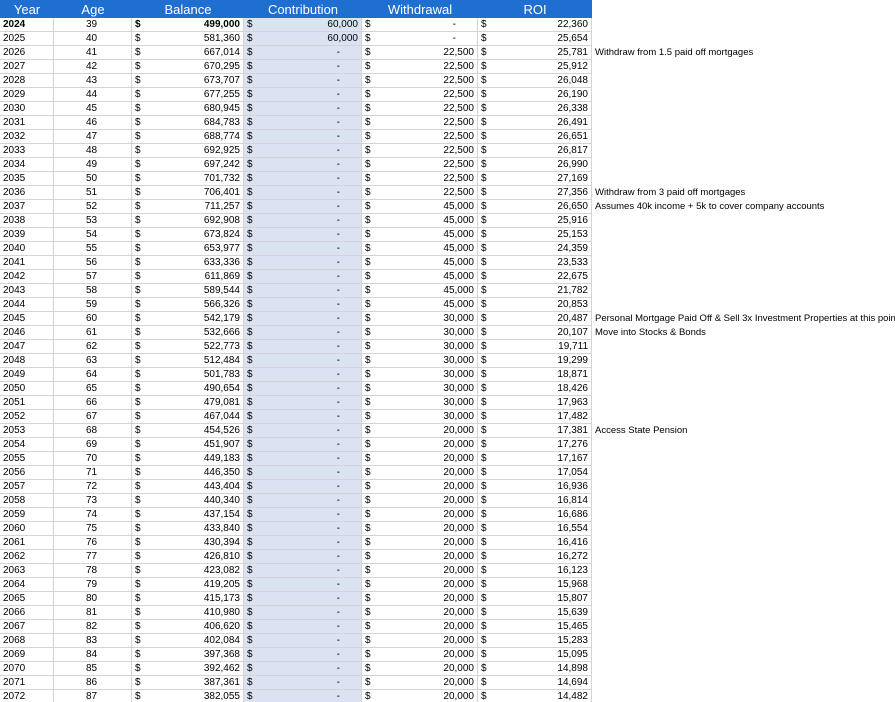  What do you see at coordinates (535, 9) in the screenshot?
I see `header-roi: ROI` at bounding box center [535, 9].